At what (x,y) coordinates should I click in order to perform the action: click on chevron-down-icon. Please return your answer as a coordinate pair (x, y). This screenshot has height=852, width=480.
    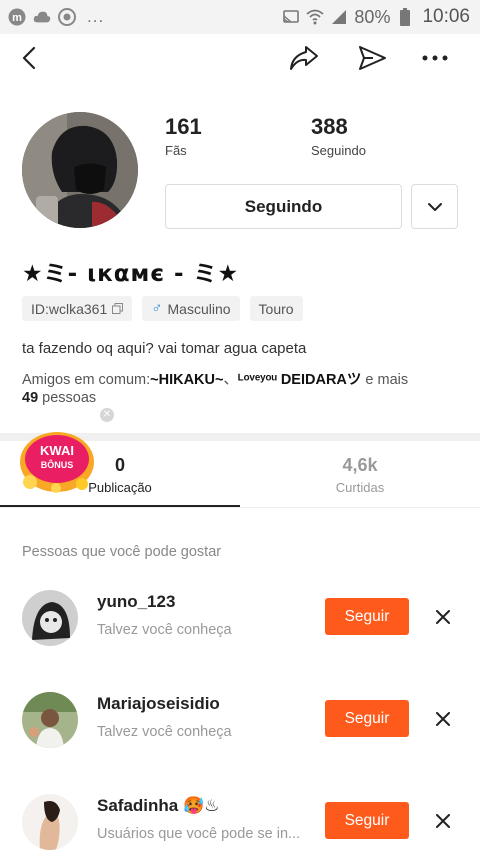
    Looking at the image, I should click on (434, 206).